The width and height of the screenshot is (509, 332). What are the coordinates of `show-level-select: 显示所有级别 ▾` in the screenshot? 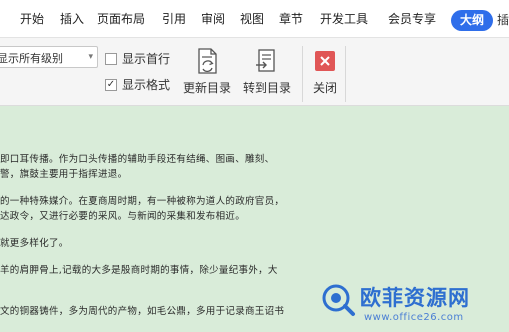 It's located at (49, 57).